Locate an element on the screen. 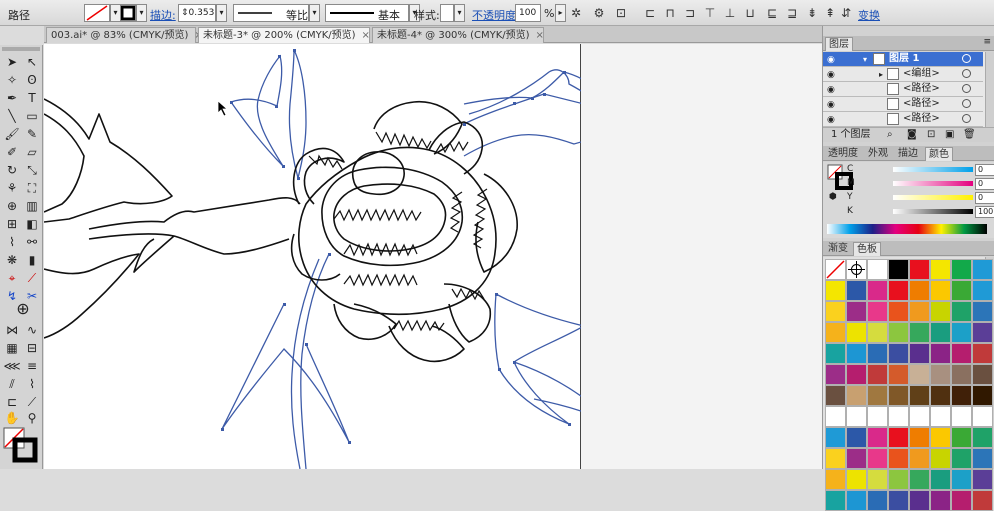 This screenshot has height=511, width=994. opacity-dropdown: ▸ is located at coordinates (560, 13).